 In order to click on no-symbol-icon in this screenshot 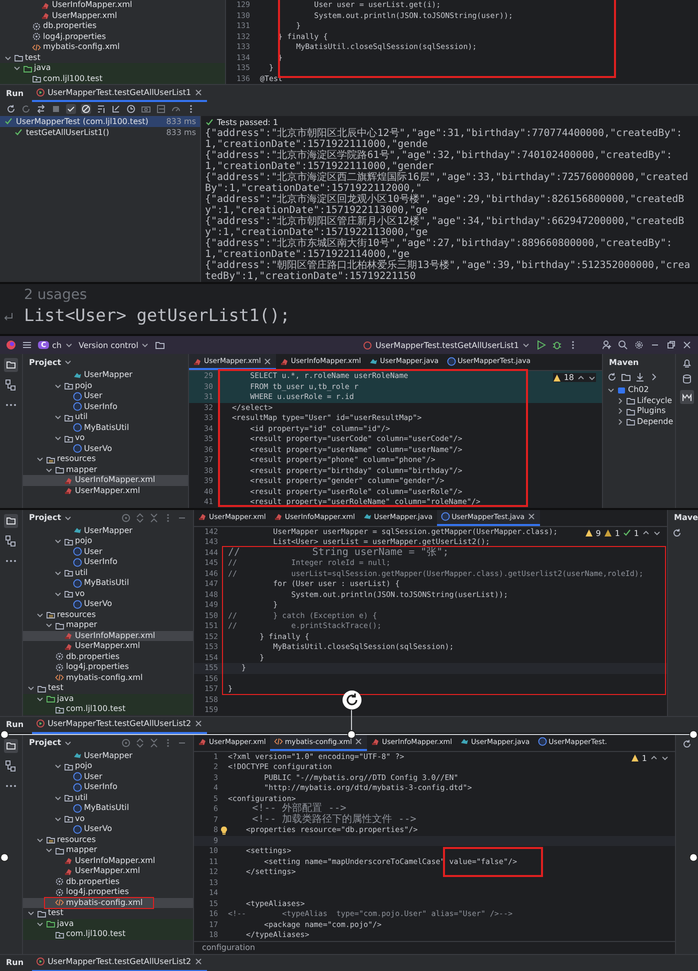, I will do `click(86, 109)`.